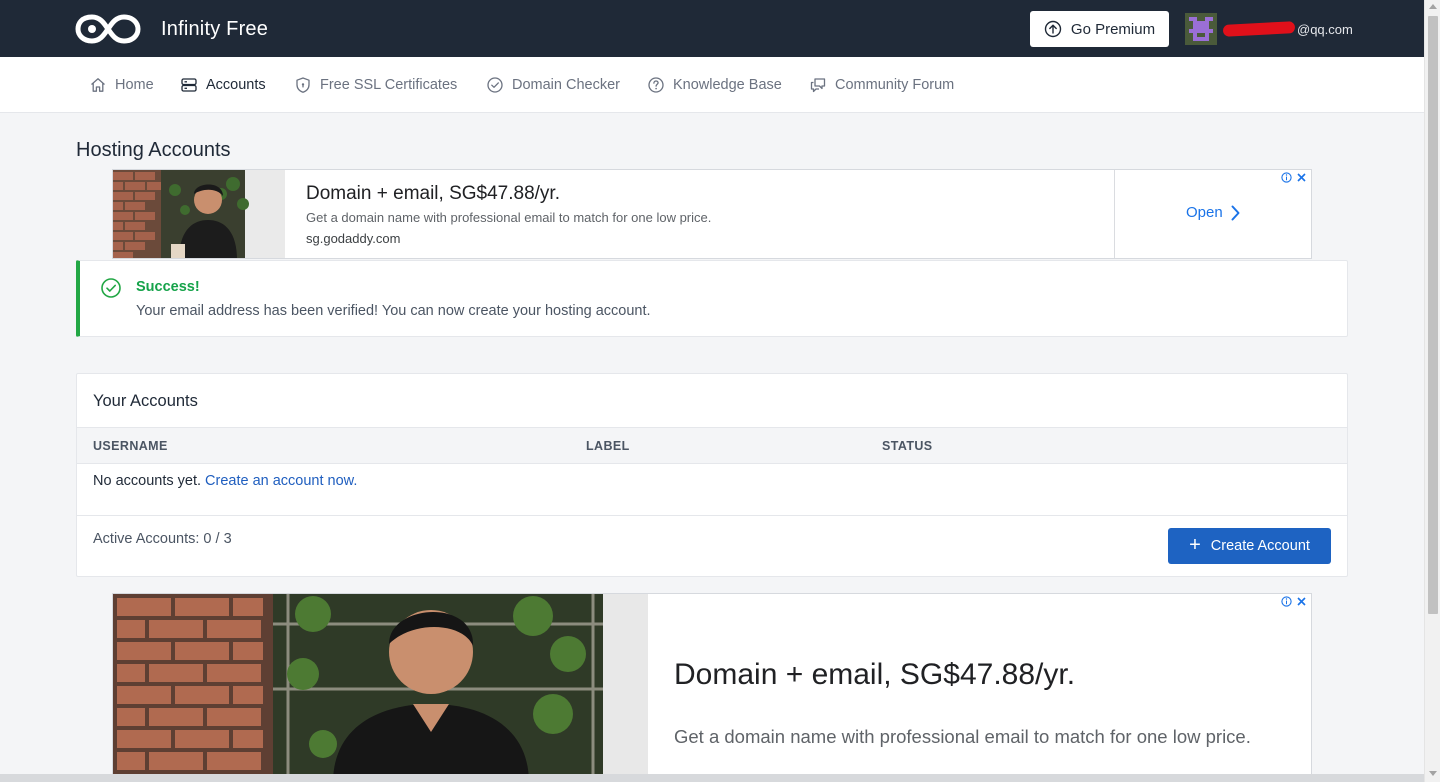 This screenshot has width=1440, height=782. What do you see at coordinates (566, 85) in the screenshot?
I see `nav-label: Domain Checker` at bounding box center [566, 85].